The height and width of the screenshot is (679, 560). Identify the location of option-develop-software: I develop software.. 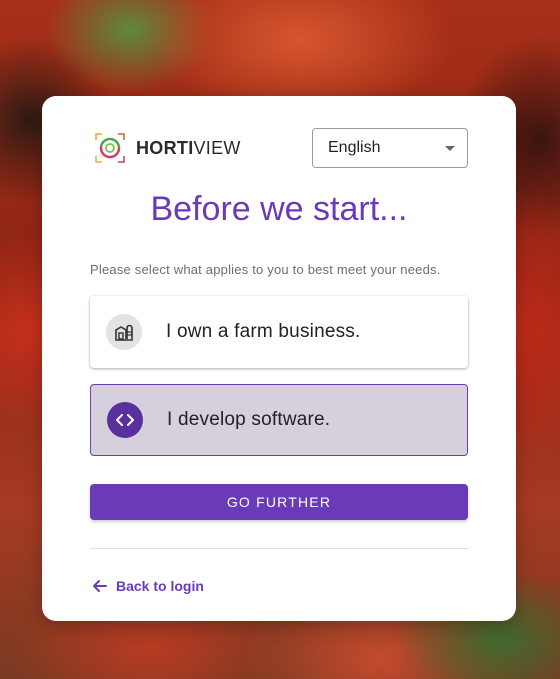
(279, 420).